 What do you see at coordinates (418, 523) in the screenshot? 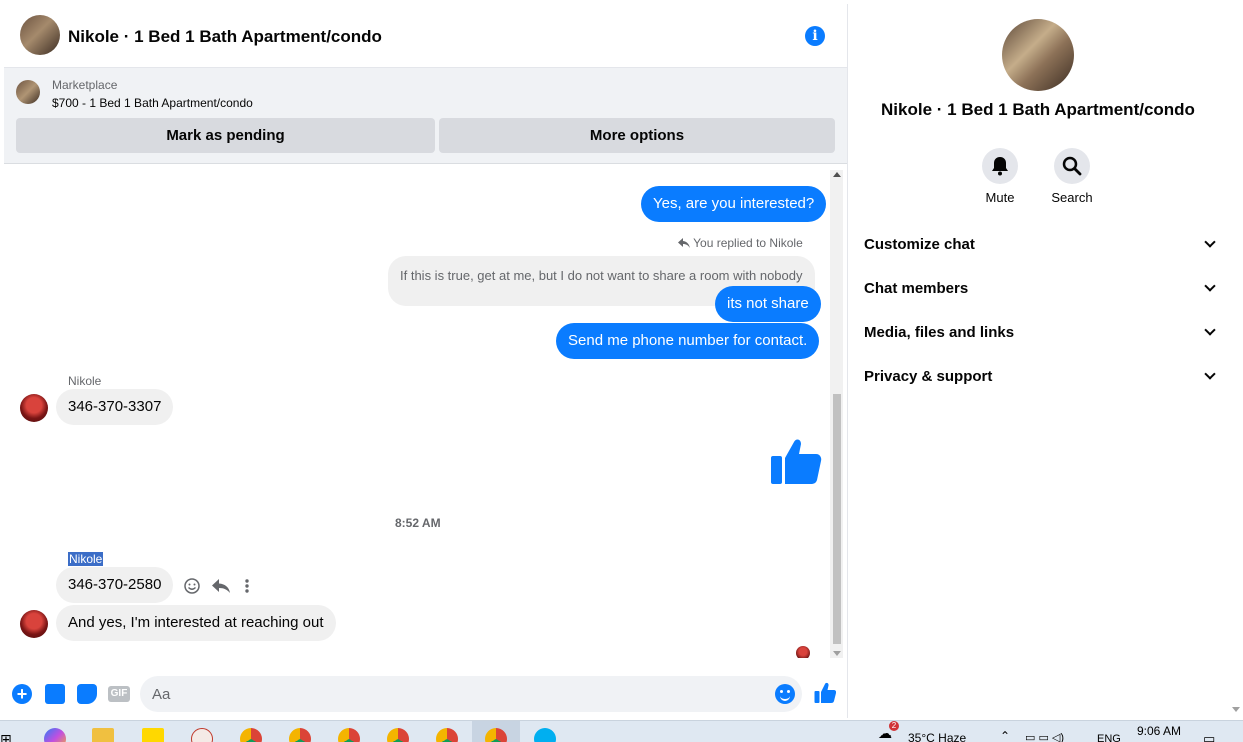
I see `time-separator: 8:52 AM` at bounding box center [418, 523].